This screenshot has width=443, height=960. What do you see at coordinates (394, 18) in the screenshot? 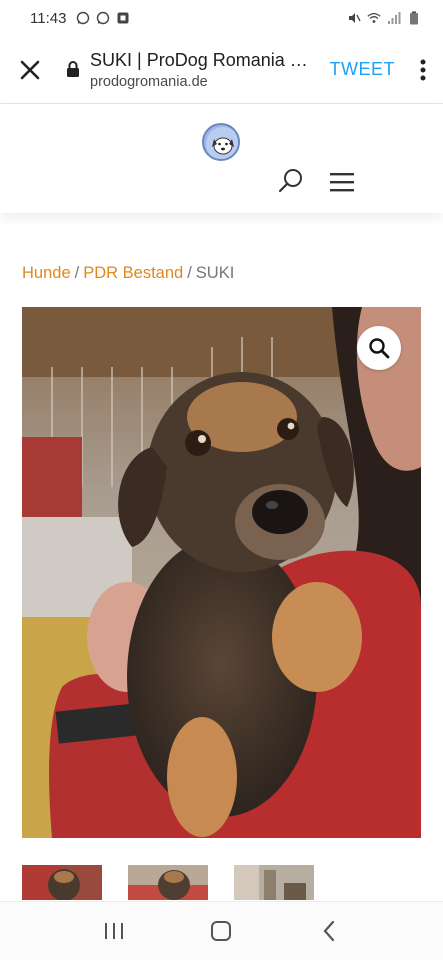
I see `signal-icon` at bounding box center [394, 18].